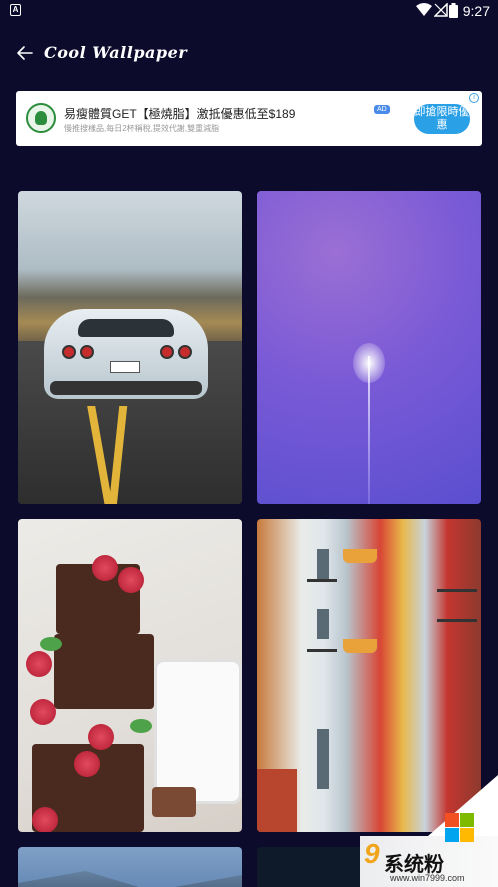 Image resolution: width=498 pixels, height=887 pixels. What do you see at coordinates (249, 53) in the screenshot?
I see `app-header: Cool Wallpaper` at bounding box center [249, 53].